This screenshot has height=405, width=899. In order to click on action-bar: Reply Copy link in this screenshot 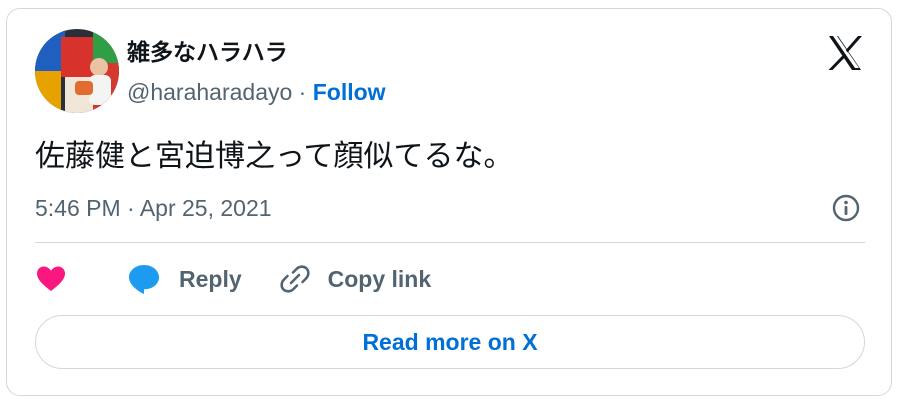, I will do `click(233, 279)`.